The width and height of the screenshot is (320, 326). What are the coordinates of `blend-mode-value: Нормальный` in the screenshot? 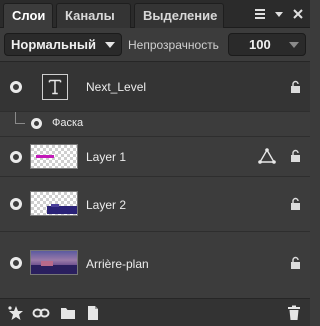 It's located at (53, 44).